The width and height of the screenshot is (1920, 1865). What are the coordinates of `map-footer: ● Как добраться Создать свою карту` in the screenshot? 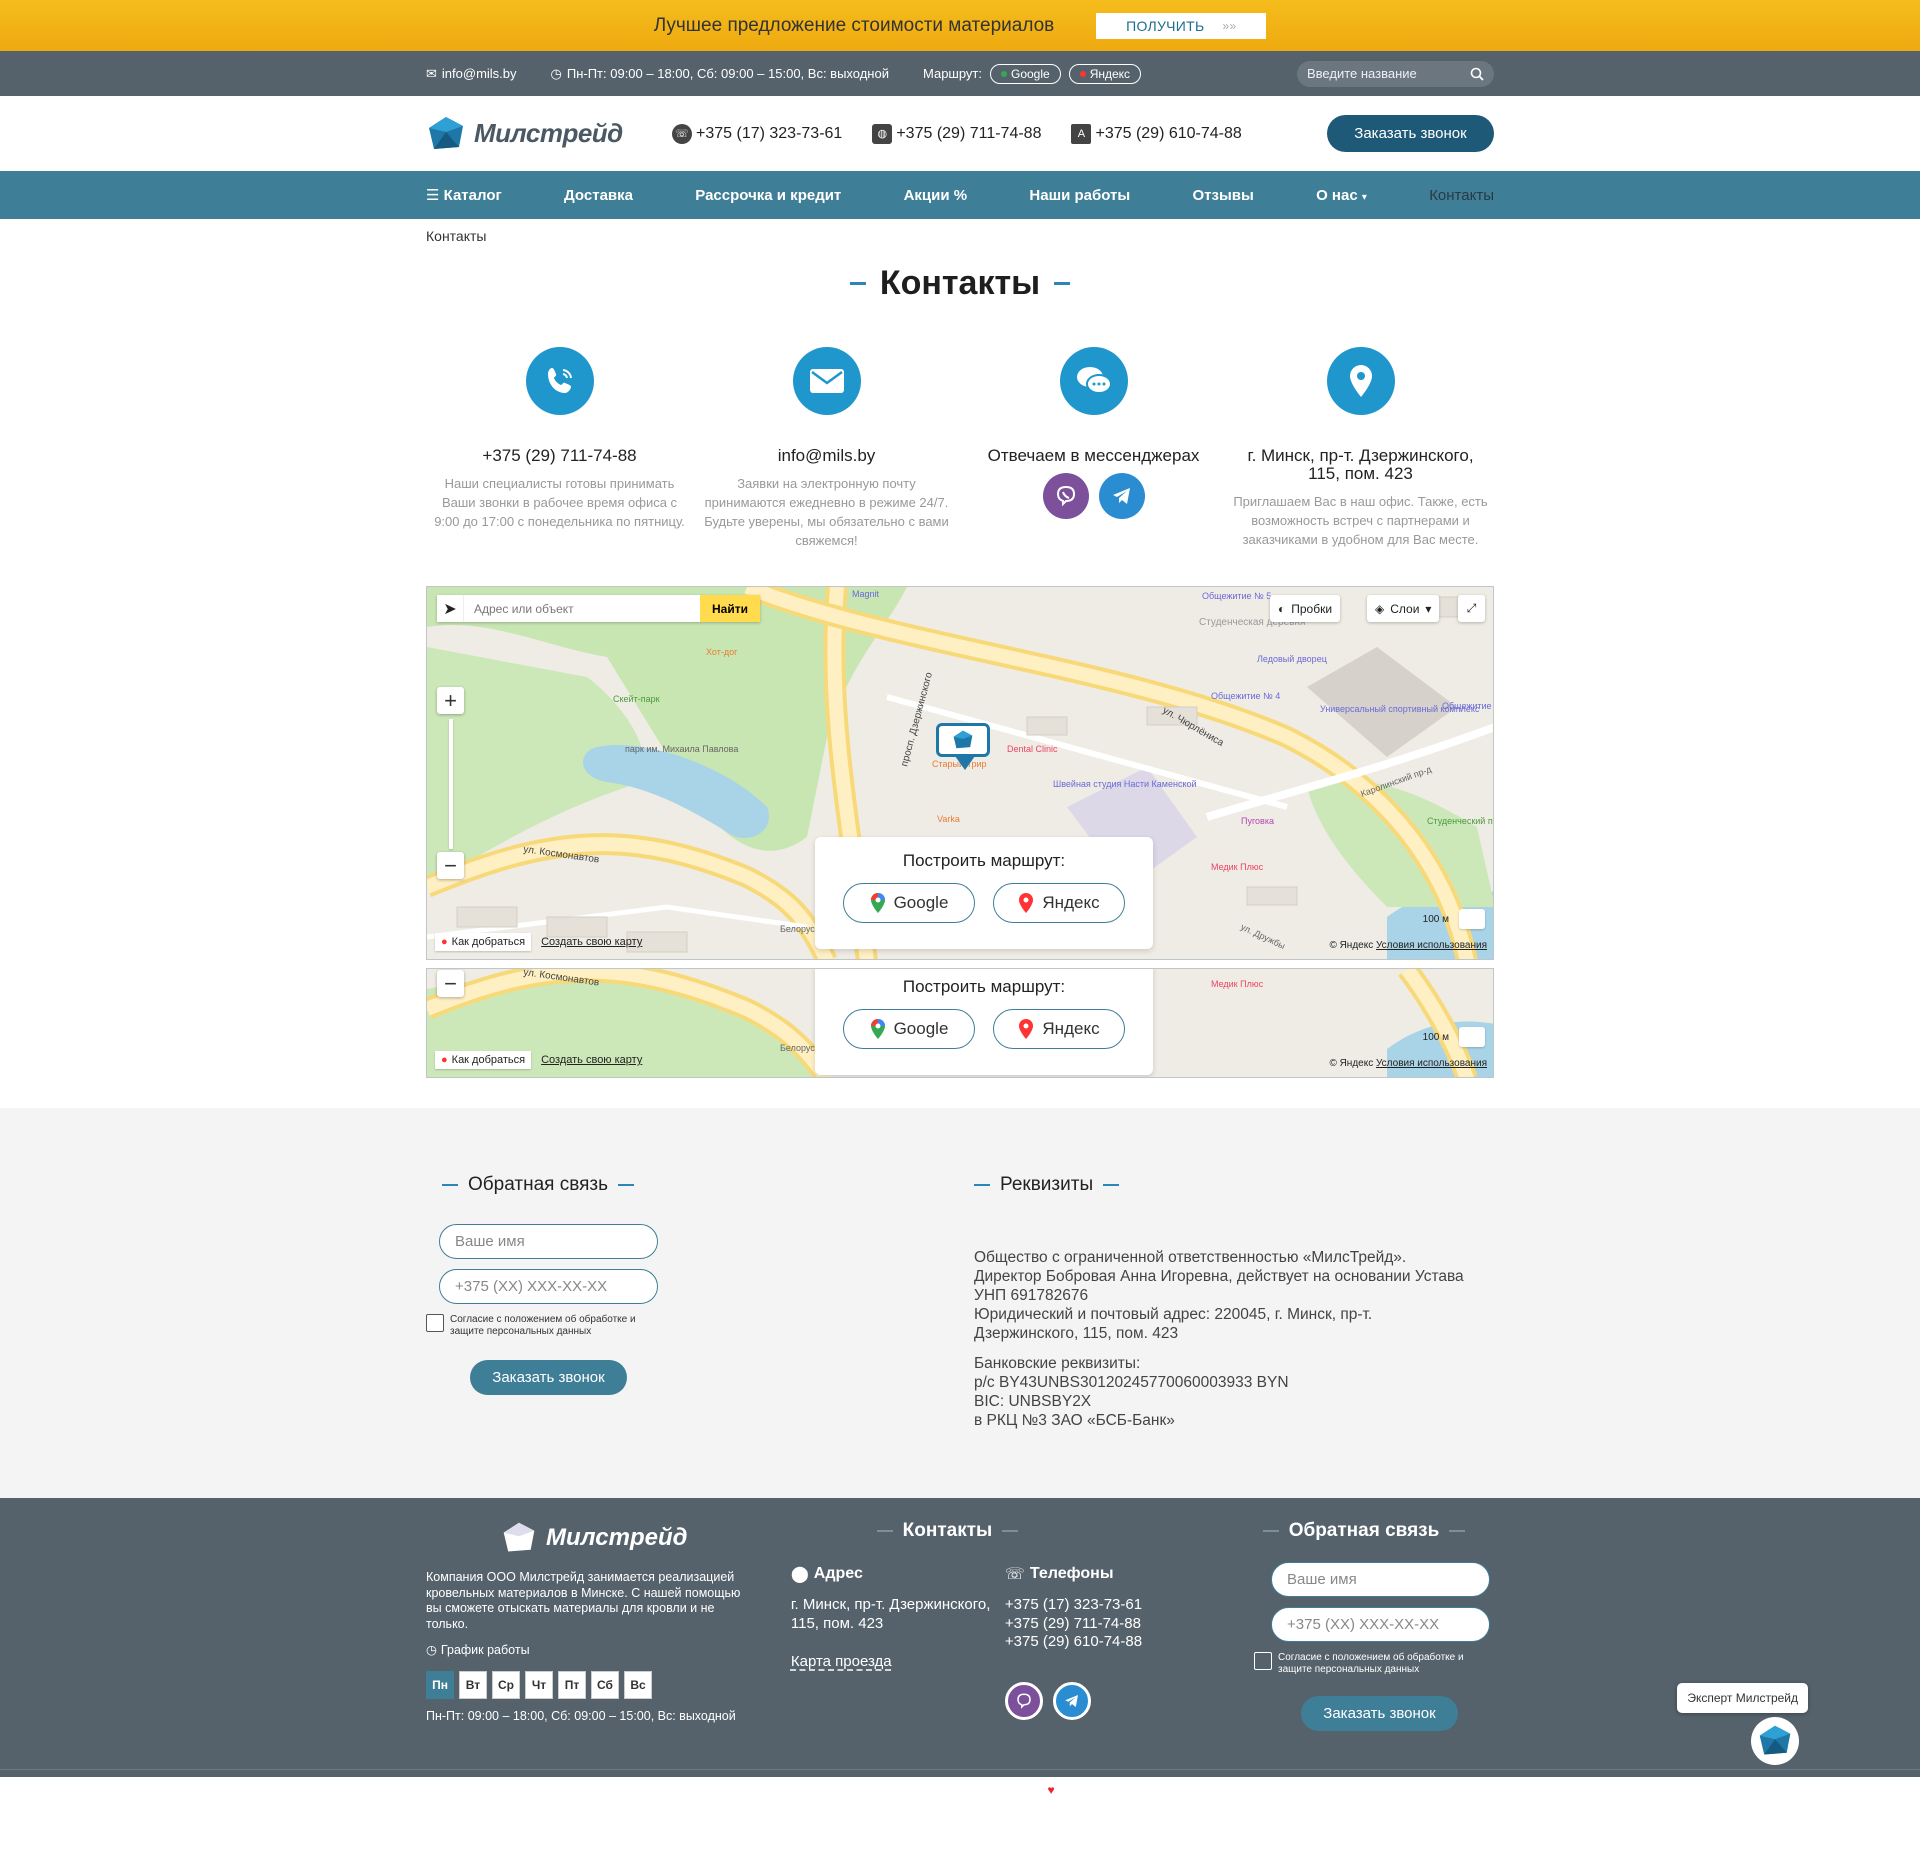 It's located at (538, 942).